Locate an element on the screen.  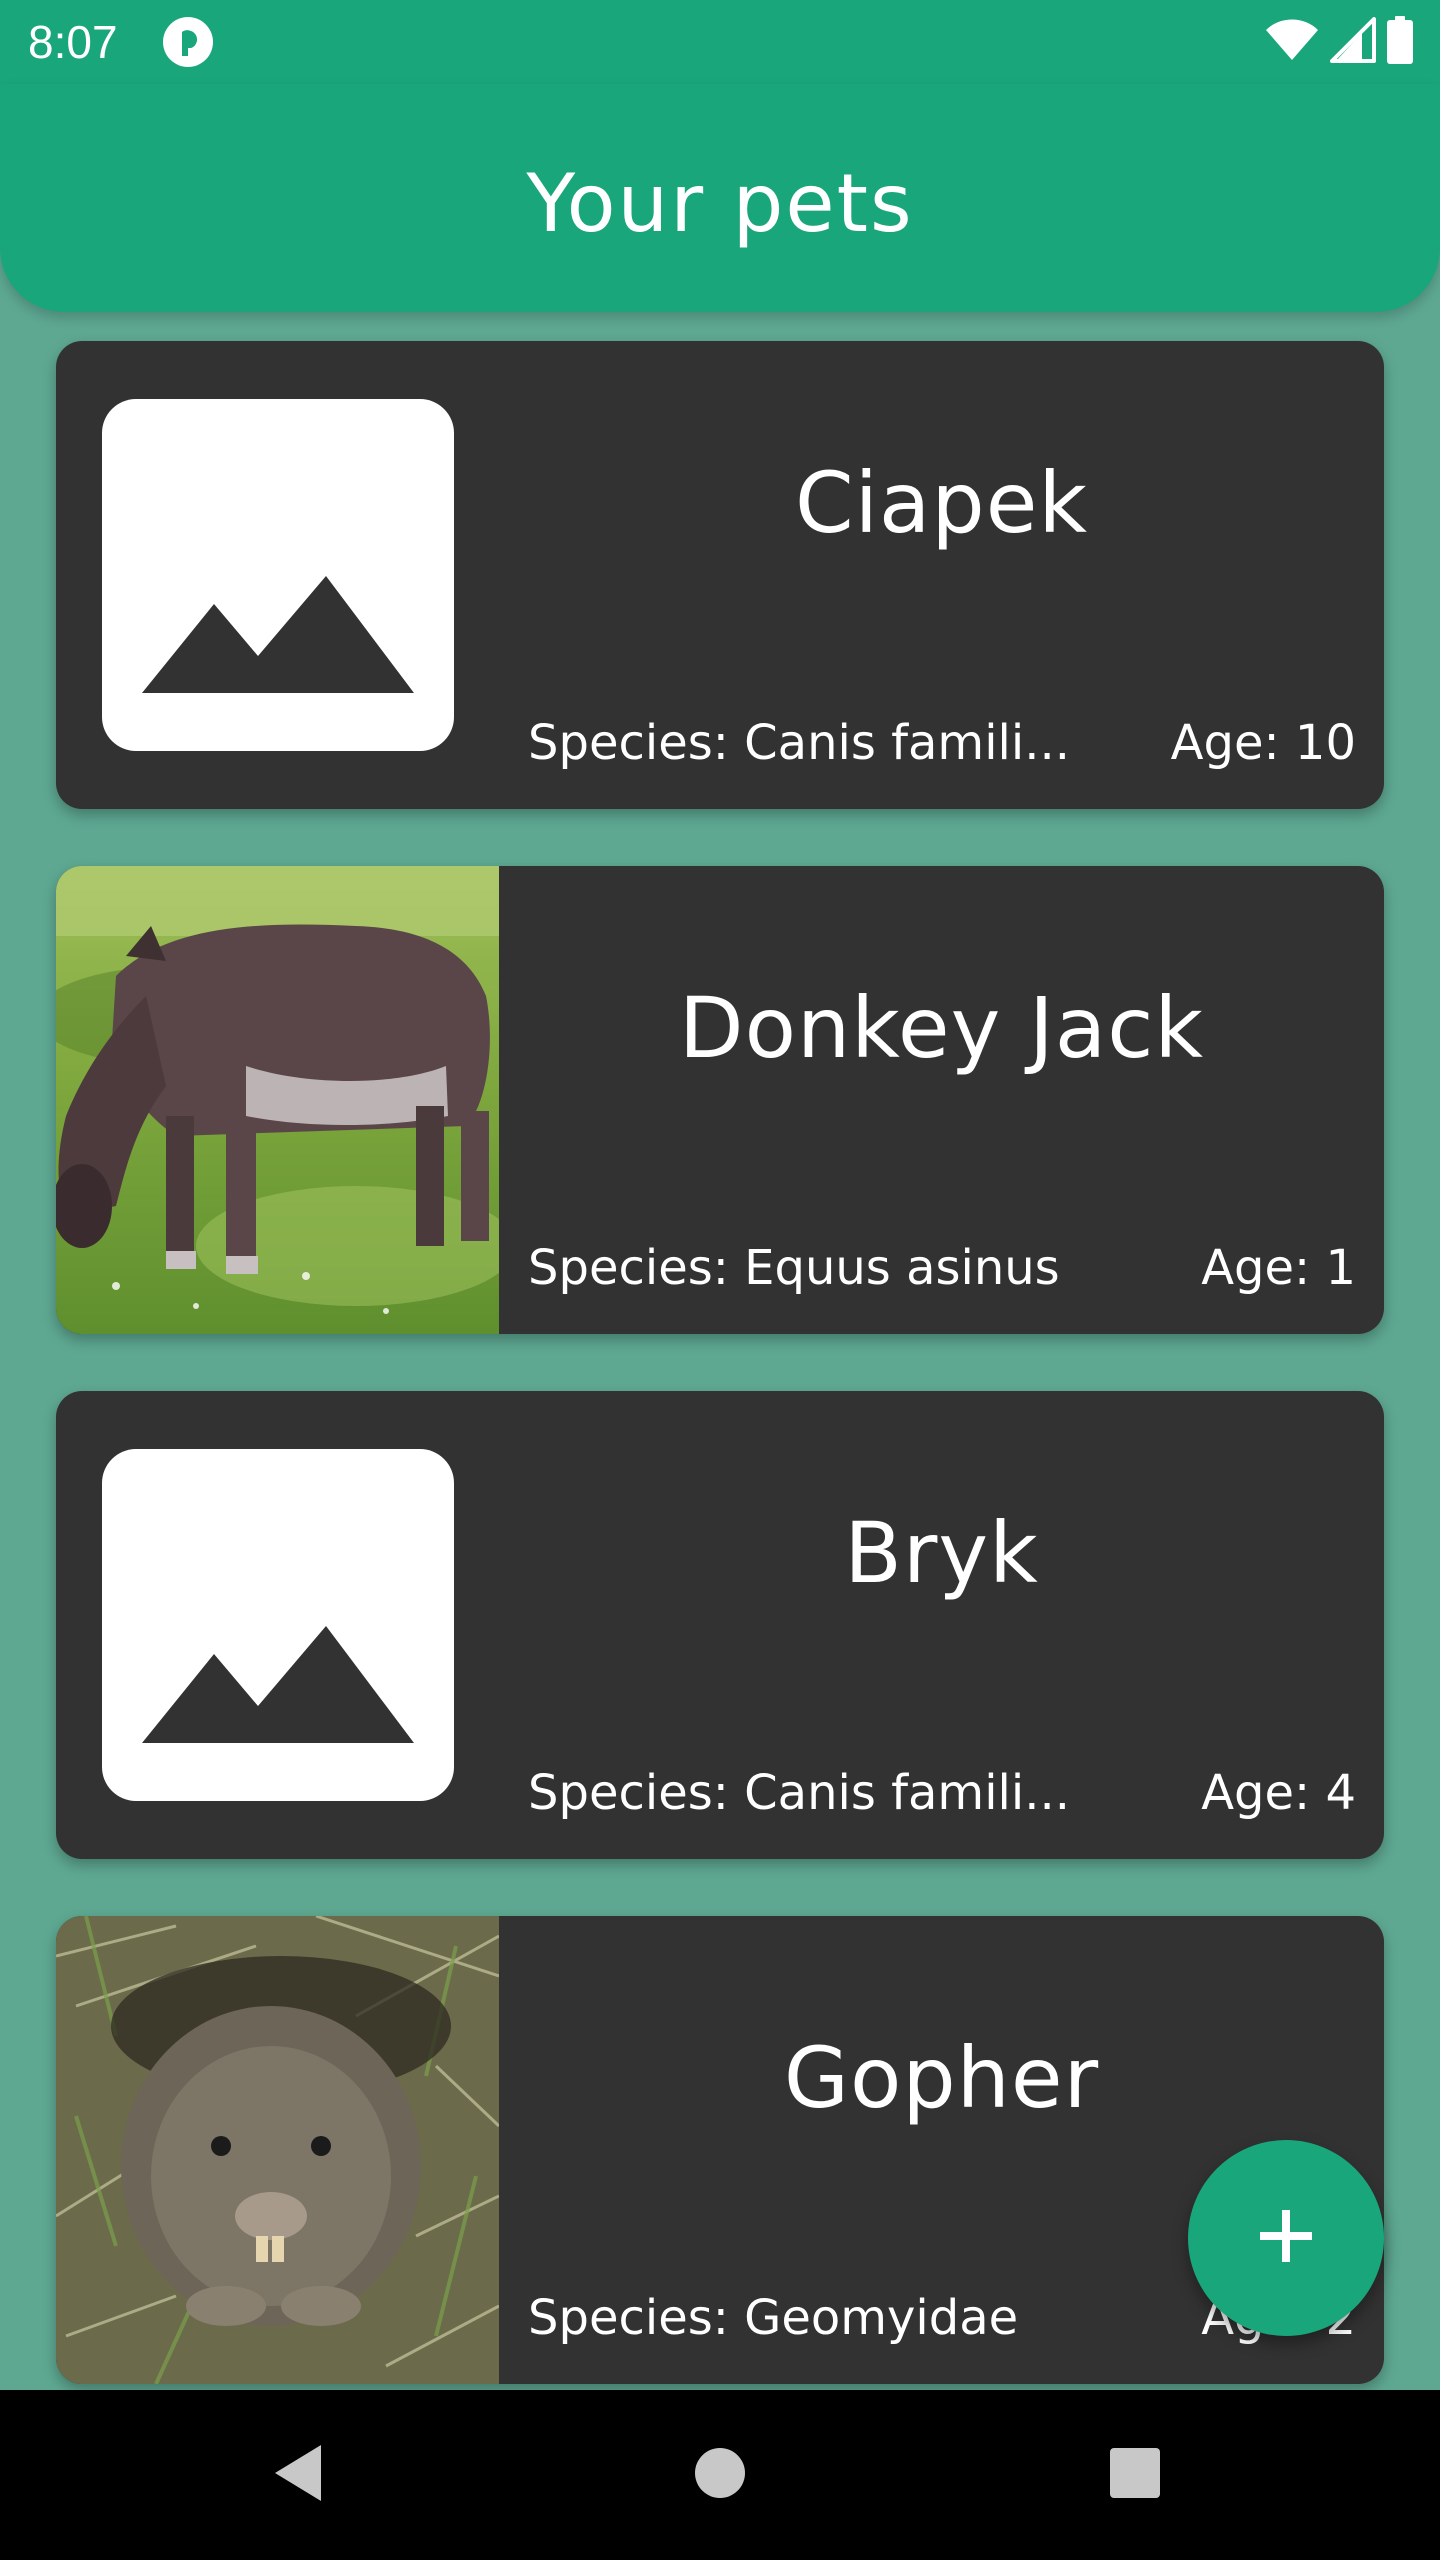
gopher-photo is located at coordinates (278, 2150).